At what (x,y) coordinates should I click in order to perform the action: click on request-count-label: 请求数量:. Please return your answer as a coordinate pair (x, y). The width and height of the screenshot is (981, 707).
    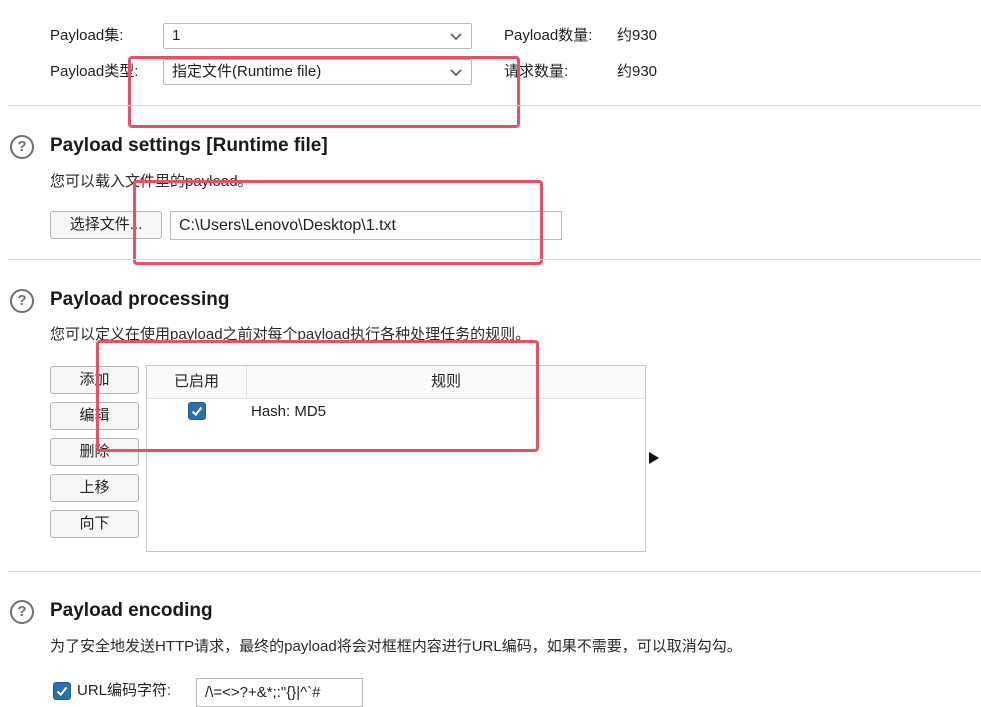
    Looking at the image, I should click on (536, 71).